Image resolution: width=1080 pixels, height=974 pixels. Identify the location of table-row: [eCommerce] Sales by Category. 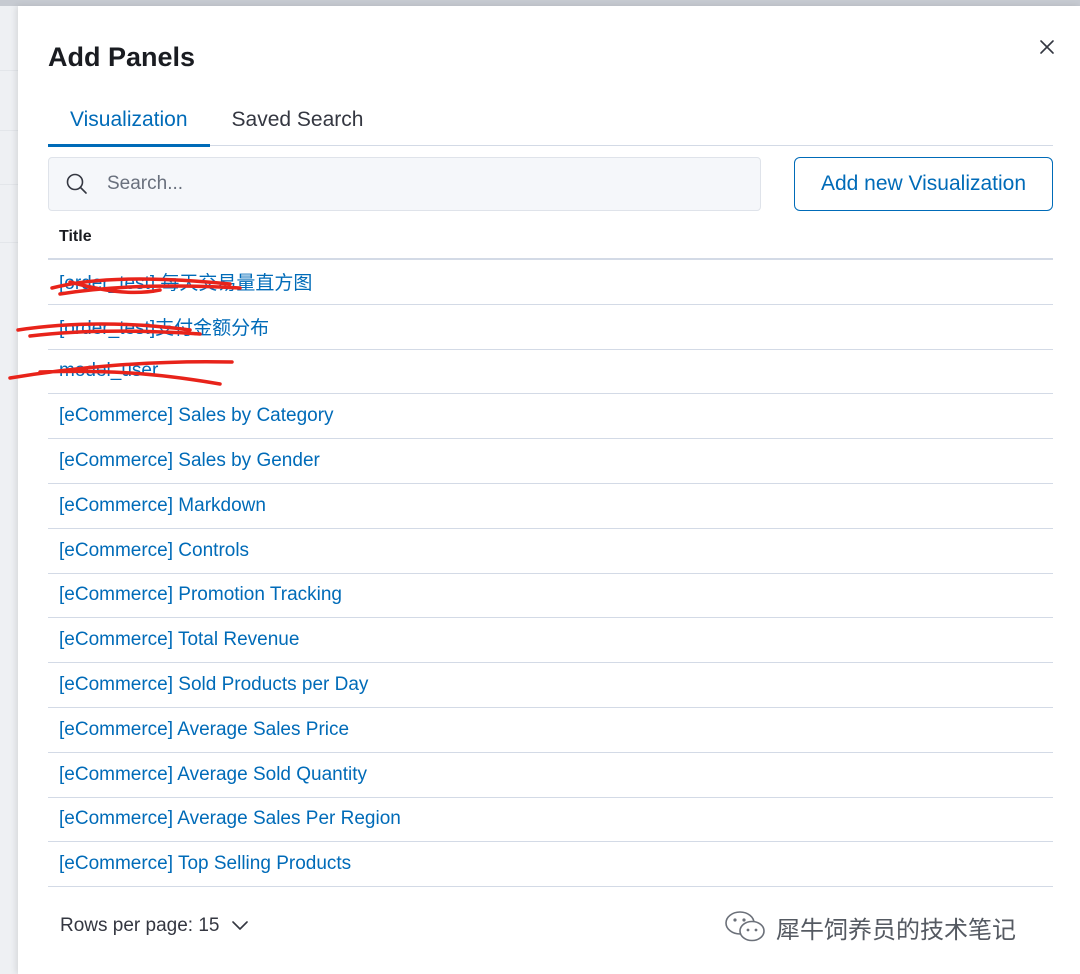
(550, 417).